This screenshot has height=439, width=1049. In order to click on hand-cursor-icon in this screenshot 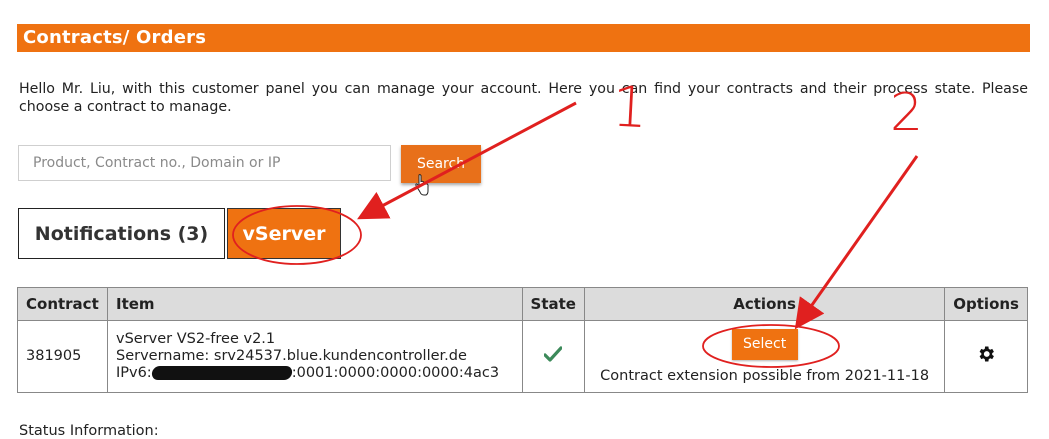, I will do `click(422, 185)`.